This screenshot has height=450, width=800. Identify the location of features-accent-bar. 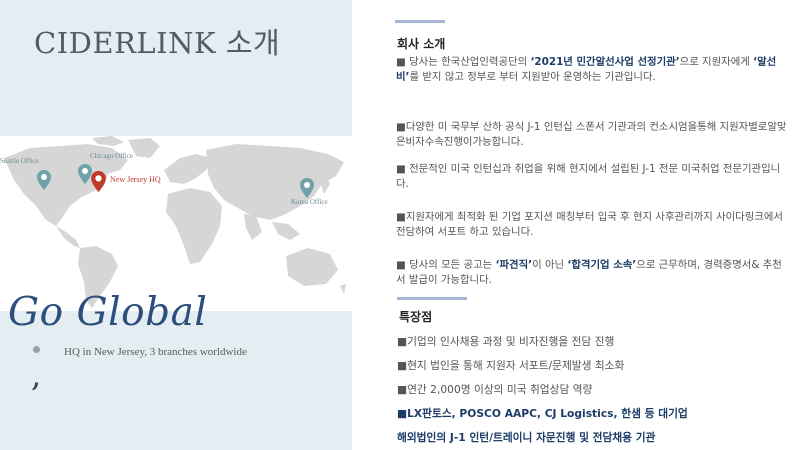
(432, 298).